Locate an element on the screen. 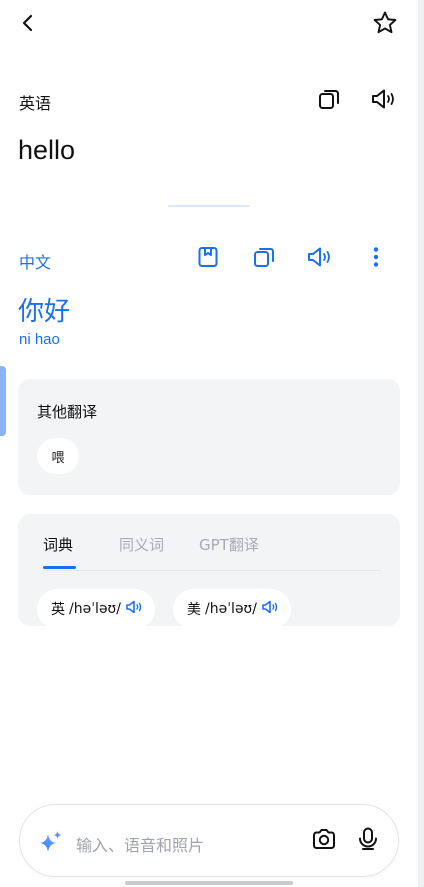 This screenshot has height=887, width=424. more-button is located at coordinates (376, 259).